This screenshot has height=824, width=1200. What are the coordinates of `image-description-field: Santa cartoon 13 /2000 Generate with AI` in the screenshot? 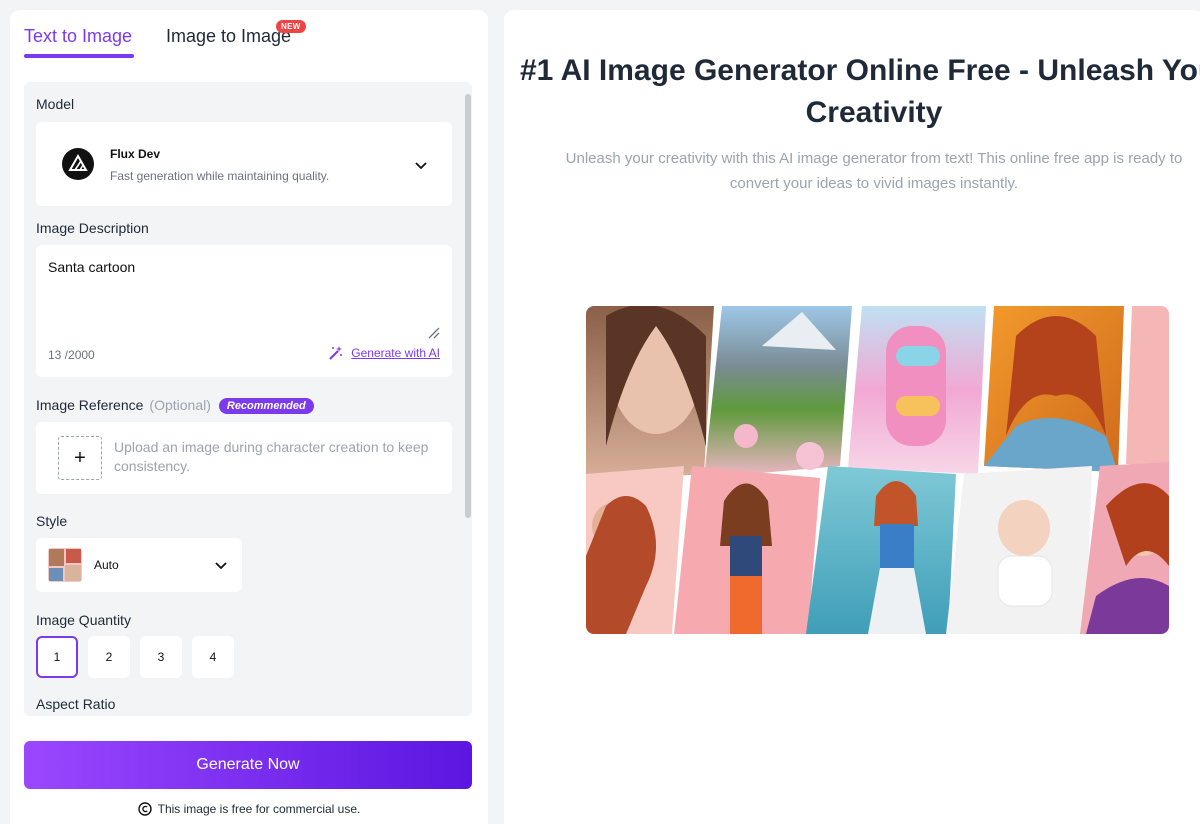 It's located at (244, 311).